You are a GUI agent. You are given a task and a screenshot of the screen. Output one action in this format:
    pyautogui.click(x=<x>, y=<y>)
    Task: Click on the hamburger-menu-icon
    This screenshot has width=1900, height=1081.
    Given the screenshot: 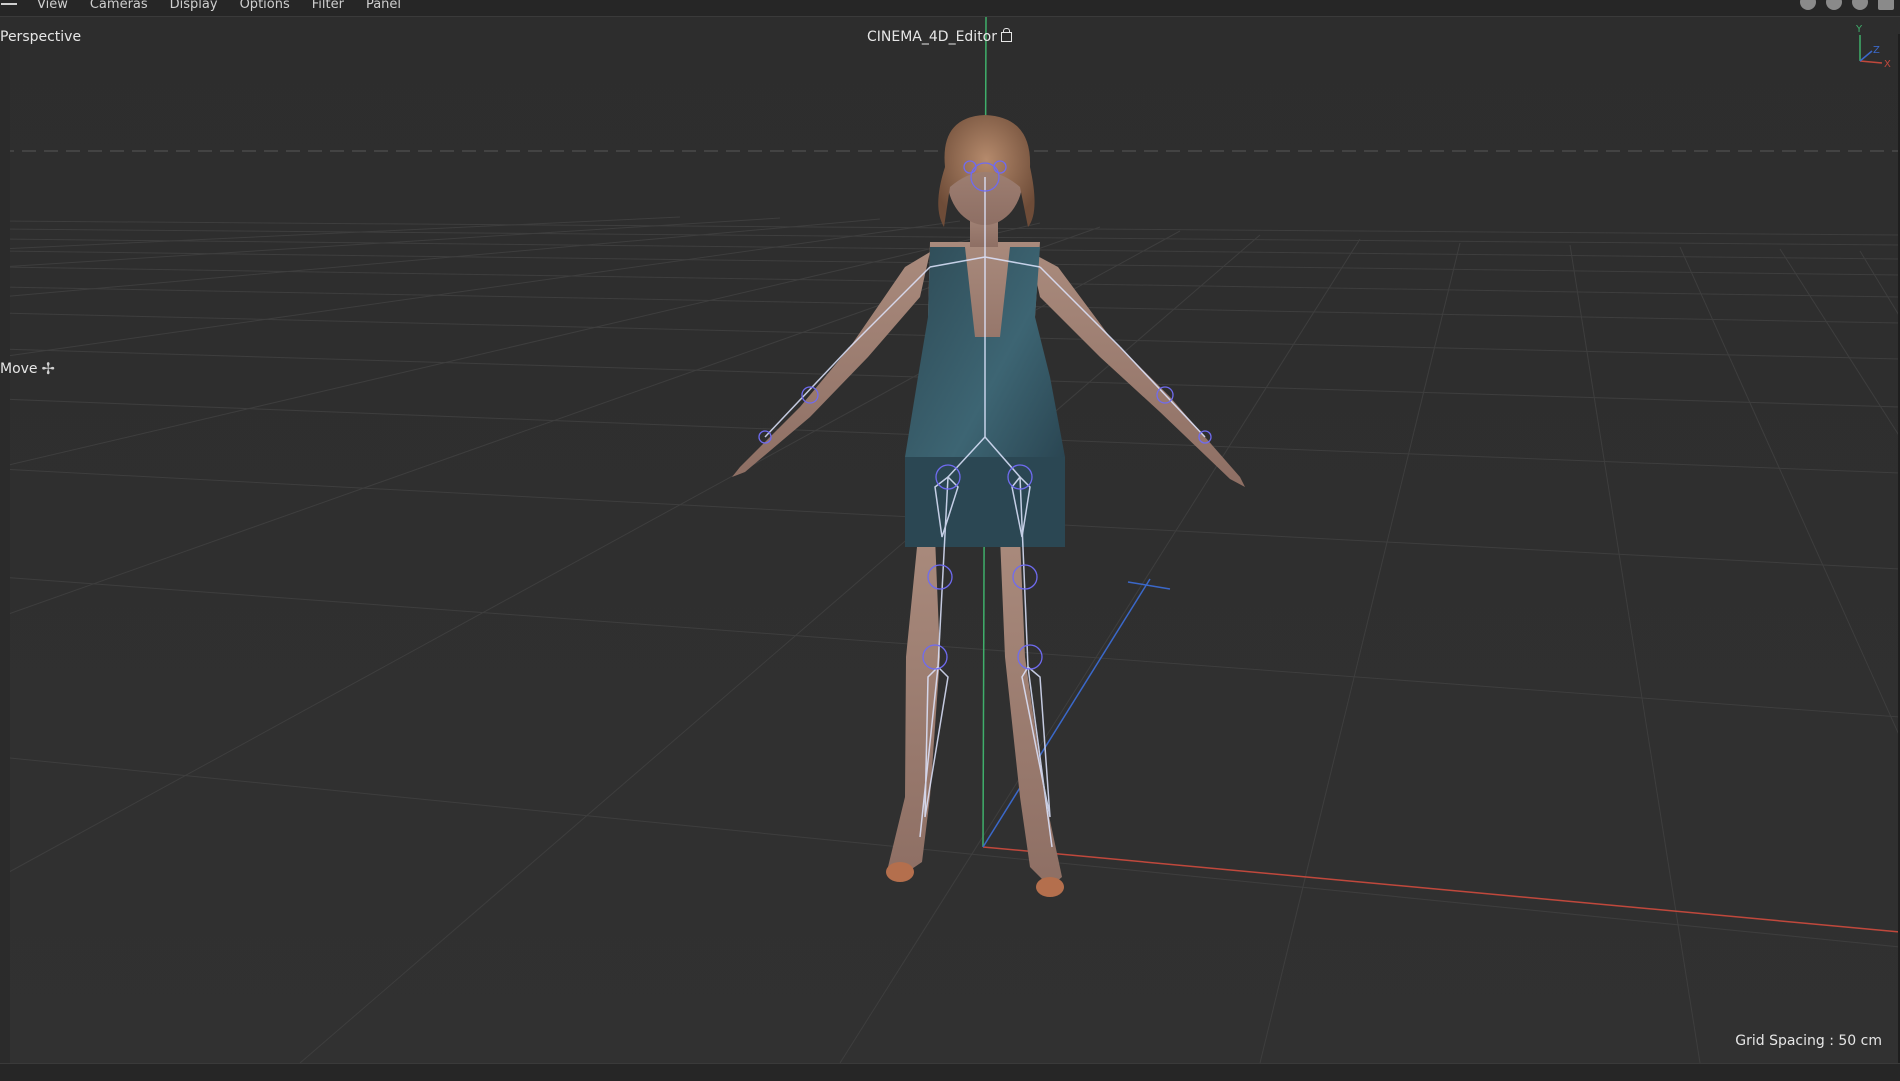 What is the action you would take?
    pyautogui.click(x=9, y=5)
    